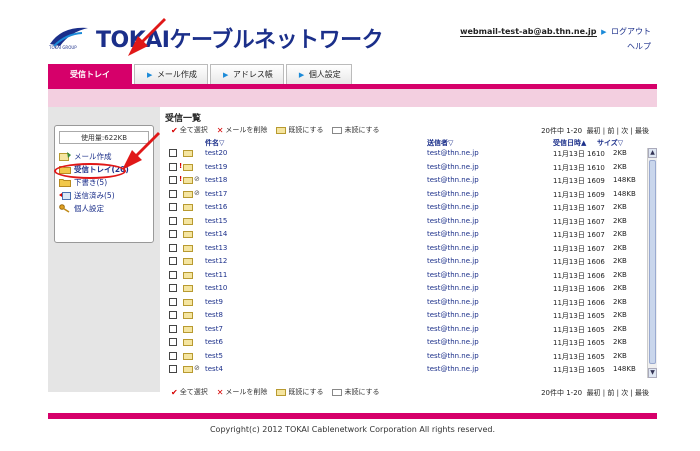 This screenshot has width=700, height=451. What do you see at coordinates (216, 288) in the screenshot?
I see `row-subject: test10` at bounding box center [216, 288].